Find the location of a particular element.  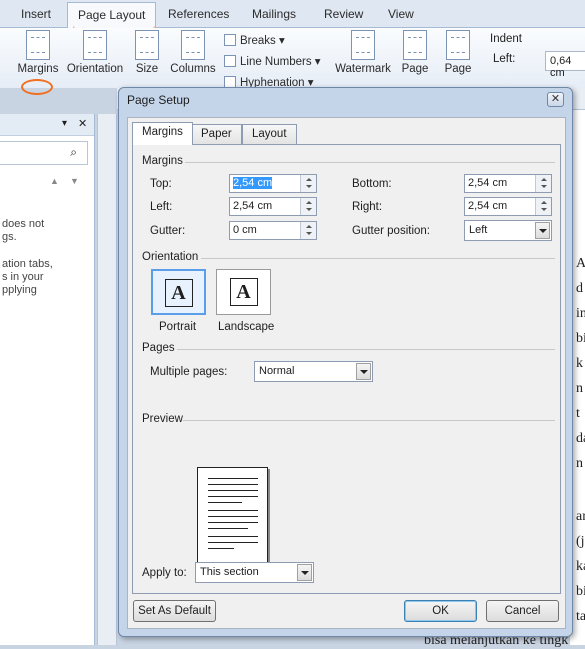

vertical-ruler is located at coordinates (107, 379).